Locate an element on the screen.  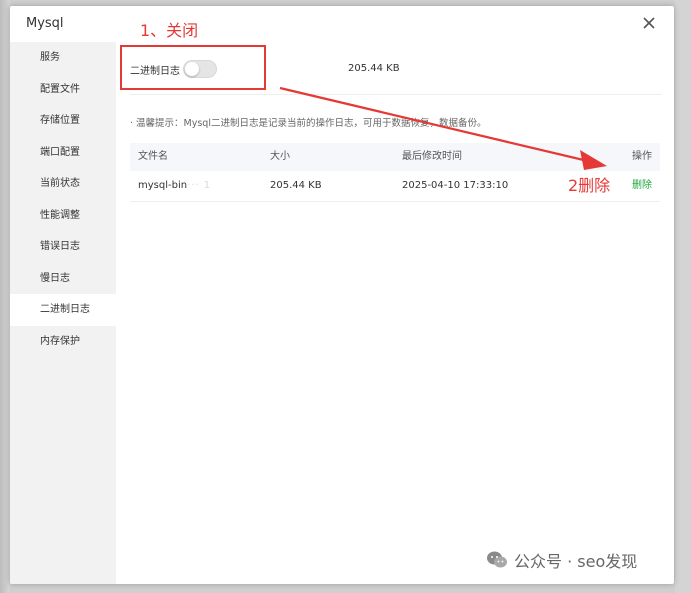
annotation-highlight-box is located at coordinates (193, 67).